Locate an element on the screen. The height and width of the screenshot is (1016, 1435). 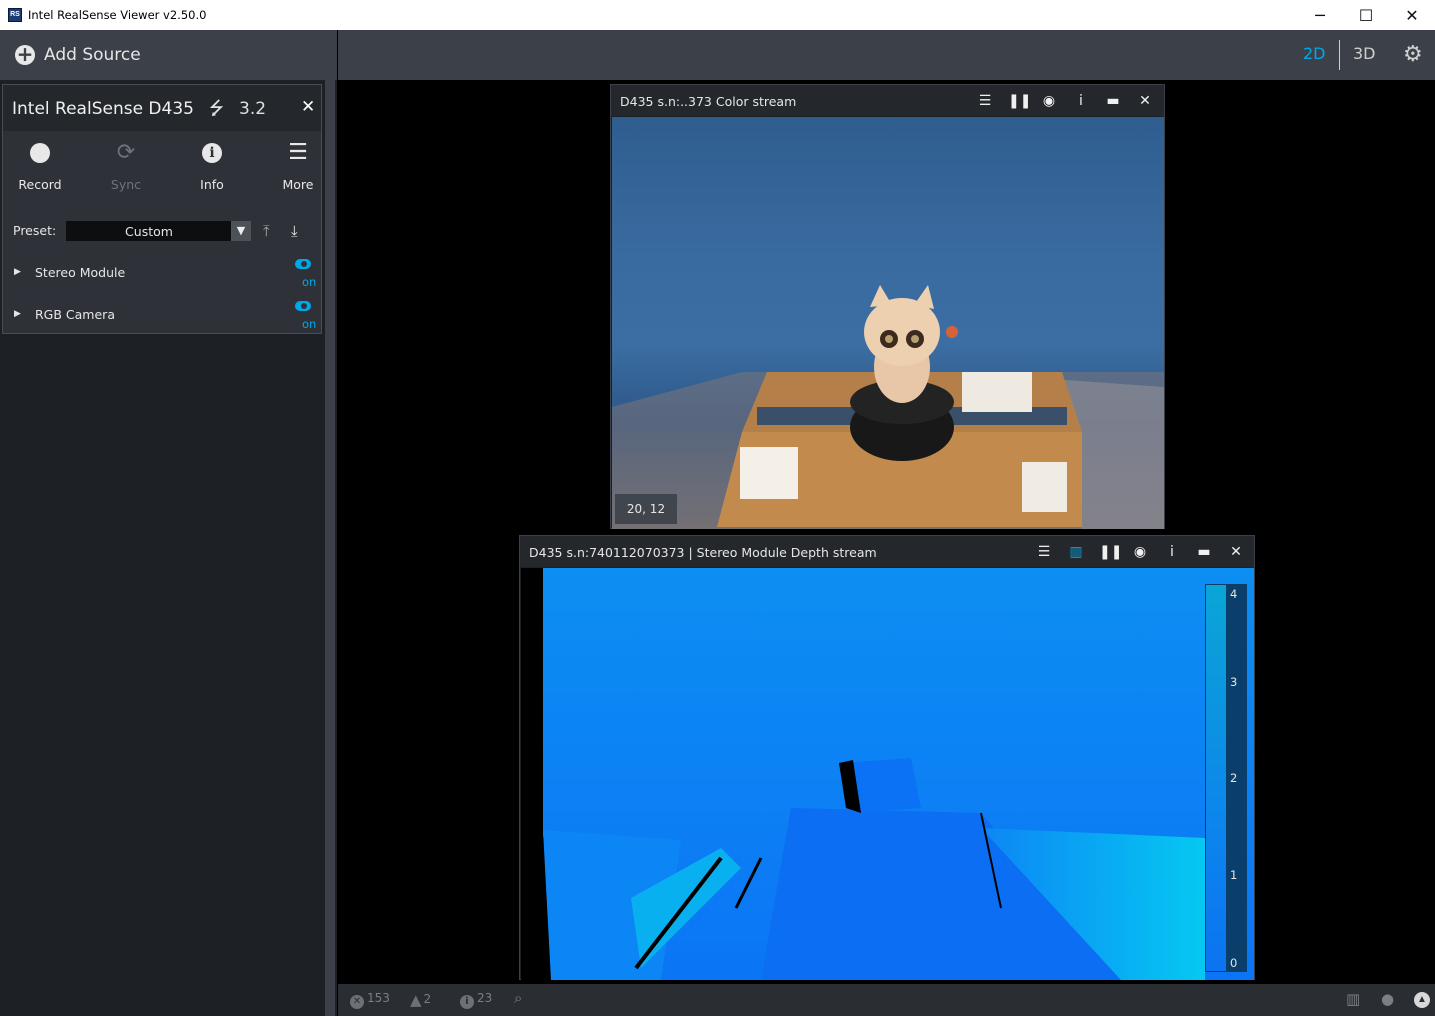
colorbar-tick: 2 is located at coordinates (1234, 778).